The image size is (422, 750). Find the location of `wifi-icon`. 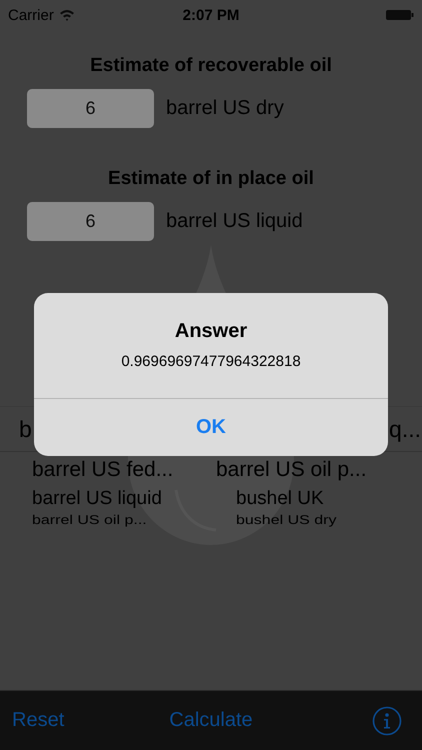

wifi-icon is located at coordinates (66, 15).